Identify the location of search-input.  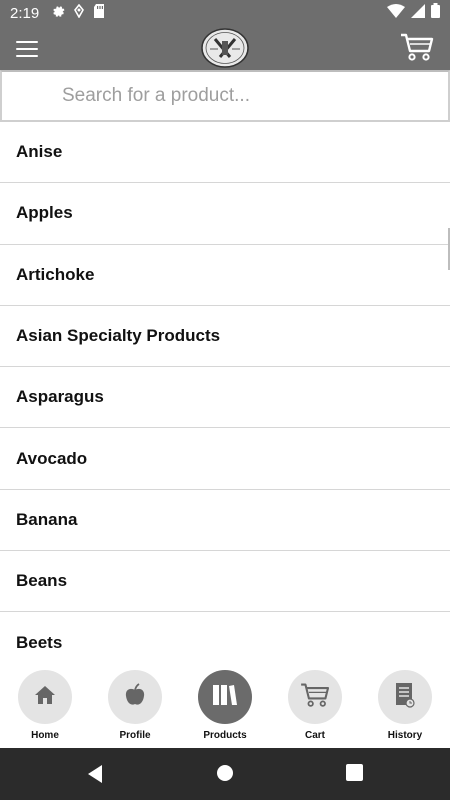
(225, 96).